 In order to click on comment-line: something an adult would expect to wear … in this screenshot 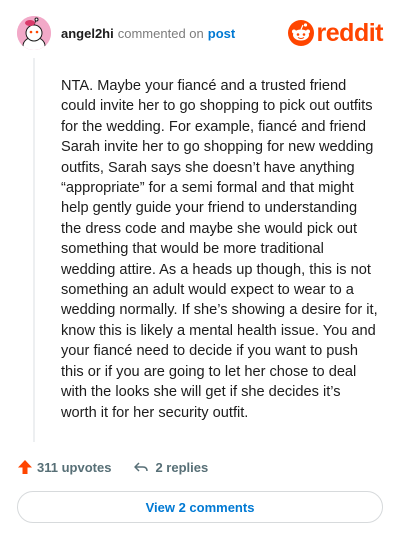, I will do `click(207, 290)`.